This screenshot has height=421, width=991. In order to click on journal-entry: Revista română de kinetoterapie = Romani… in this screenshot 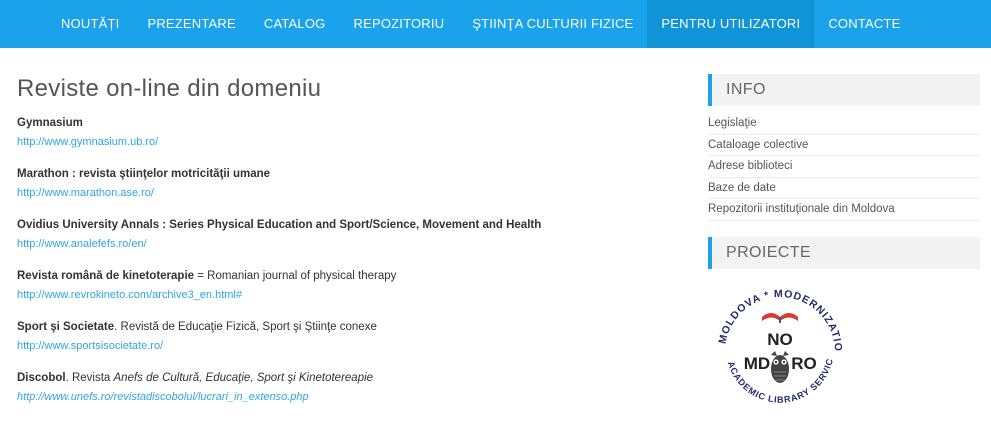, I will do `click(347, 286)`.